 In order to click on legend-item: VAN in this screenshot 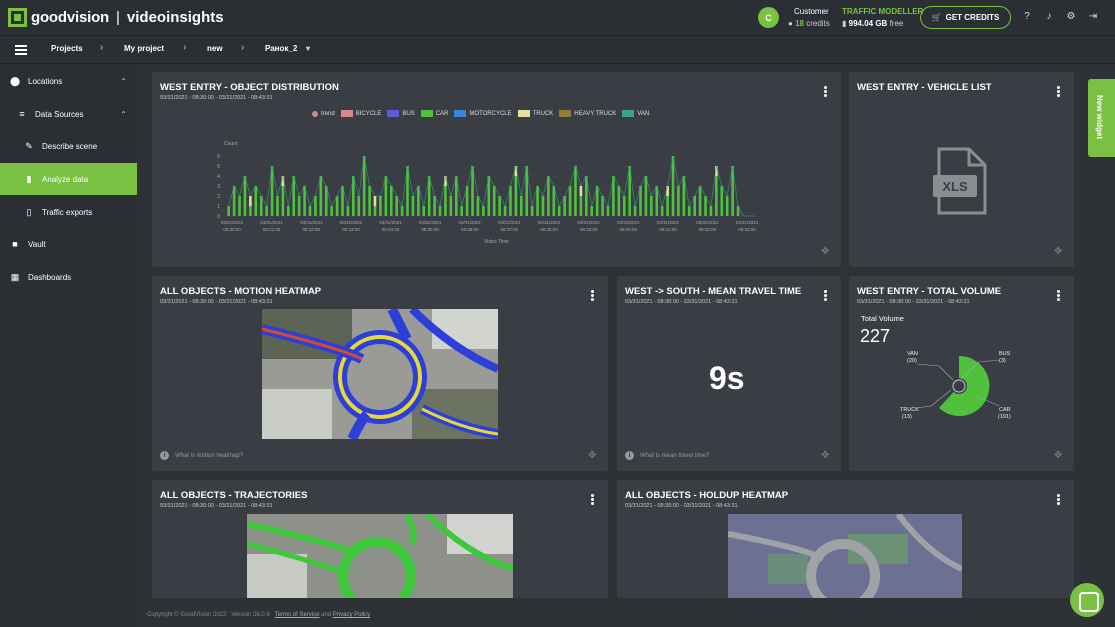, I will do `click(635, 113)`.